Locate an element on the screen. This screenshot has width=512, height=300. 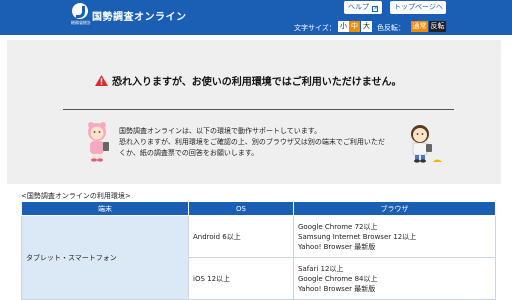
os-cell: iOS 12以上 is located at coordinates (241, 278).